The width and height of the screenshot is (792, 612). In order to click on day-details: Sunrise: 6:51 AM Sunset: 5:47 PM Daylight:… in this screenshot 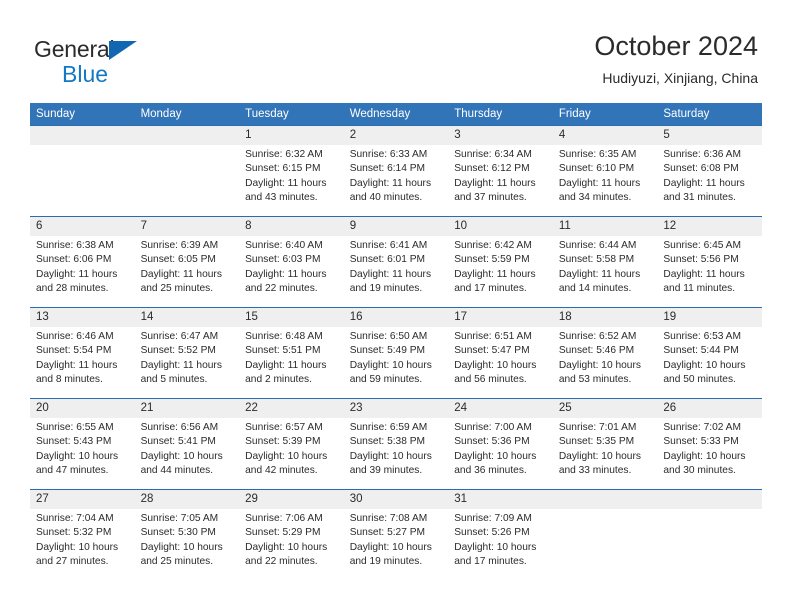, I will do `click(500, 357)`.